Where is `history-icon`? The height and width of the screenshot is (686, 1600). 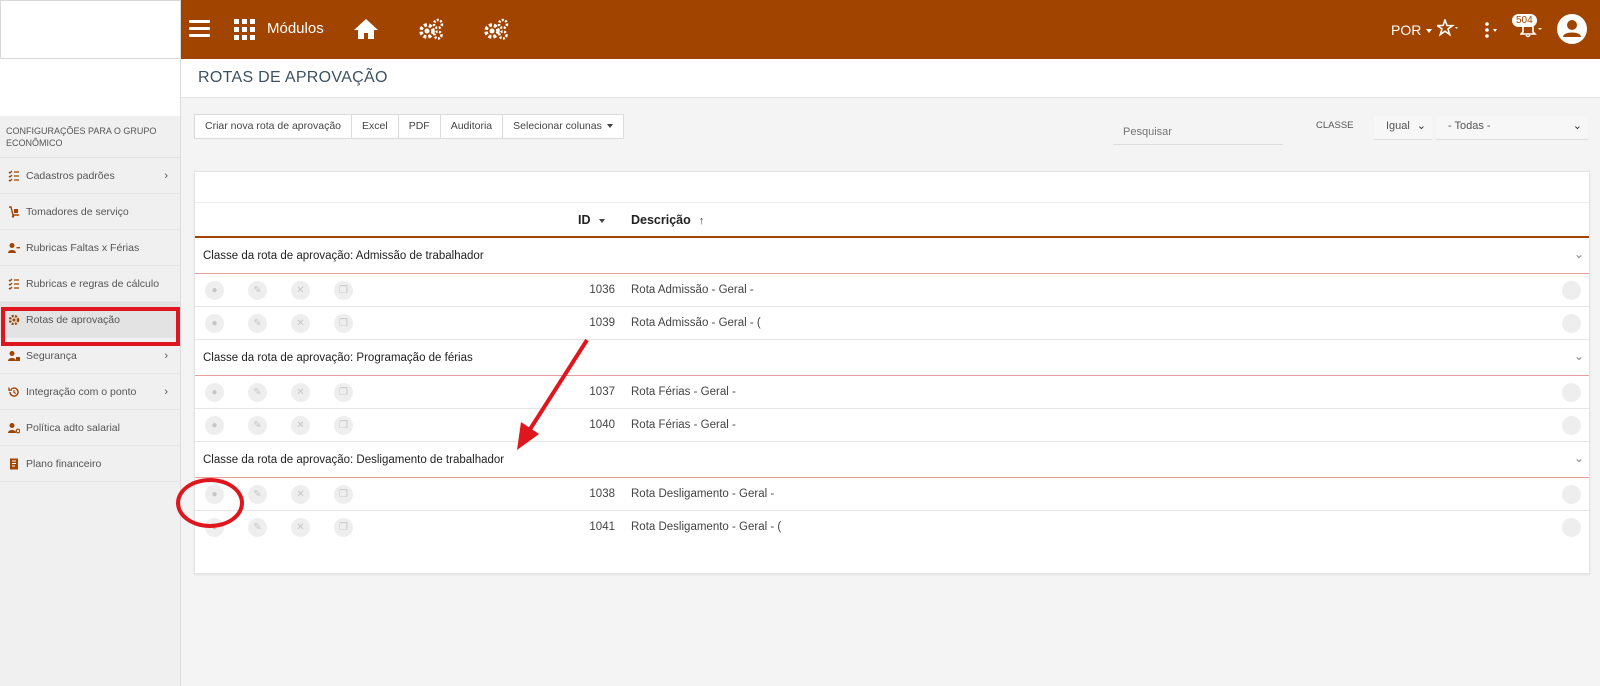
history-icon is located at coordinates (13, 391).